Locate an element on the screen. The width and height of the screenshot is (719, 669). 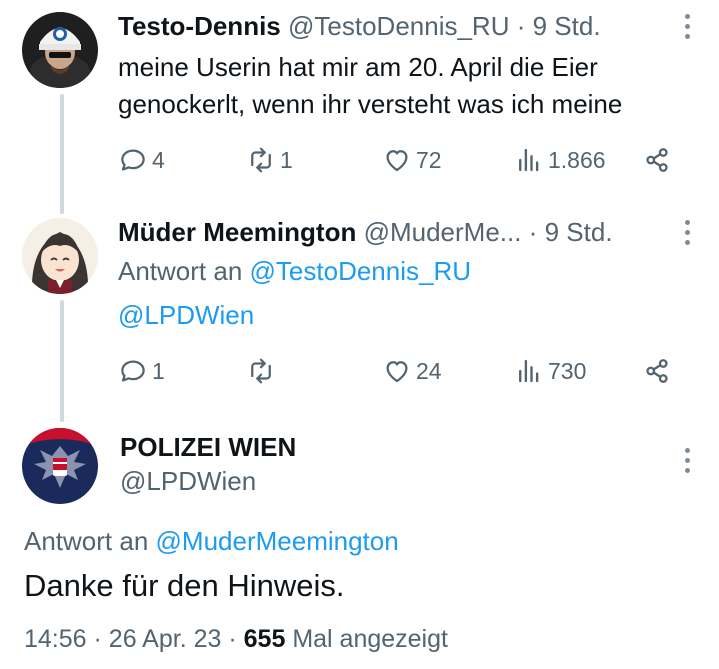
retweet-count: 1 is located at coordinates (286, 159).